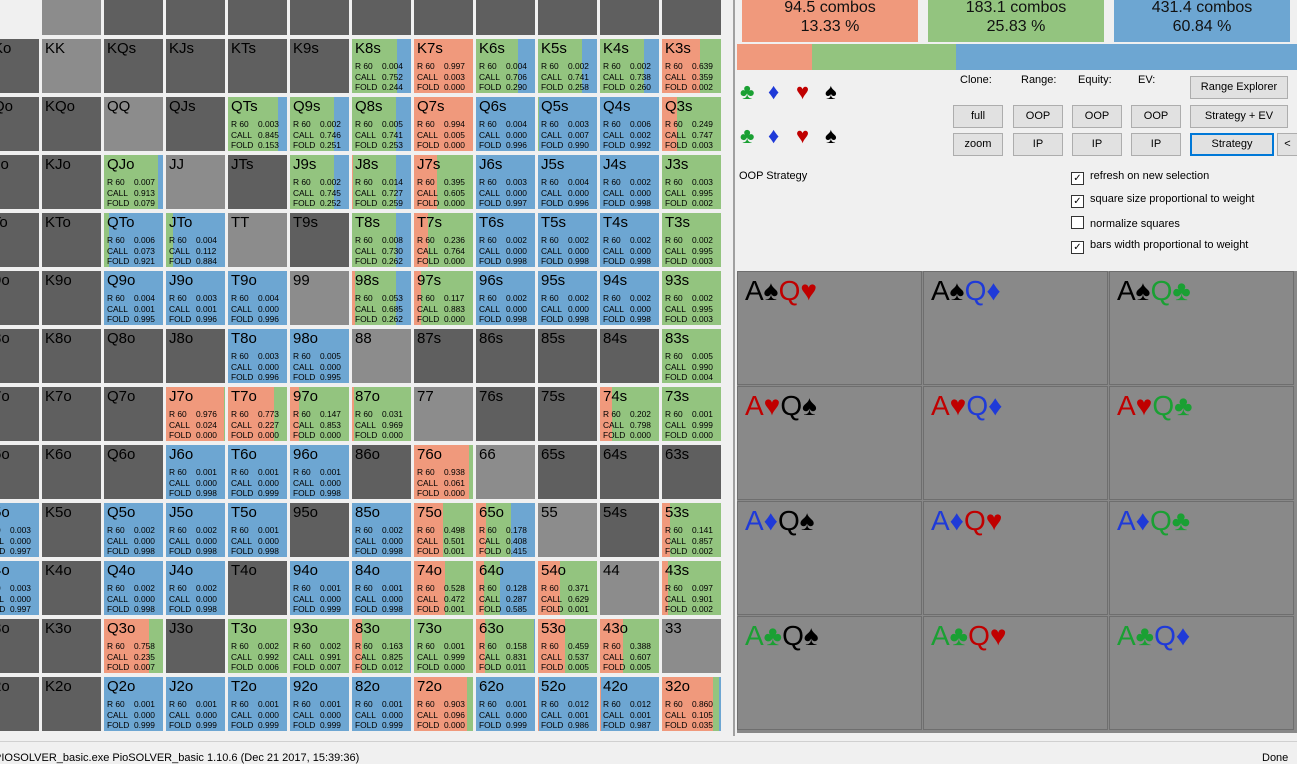 The width and height of the screenshot is (1297, 764). I want to click on hand-cell: TT, so click(257, 240).